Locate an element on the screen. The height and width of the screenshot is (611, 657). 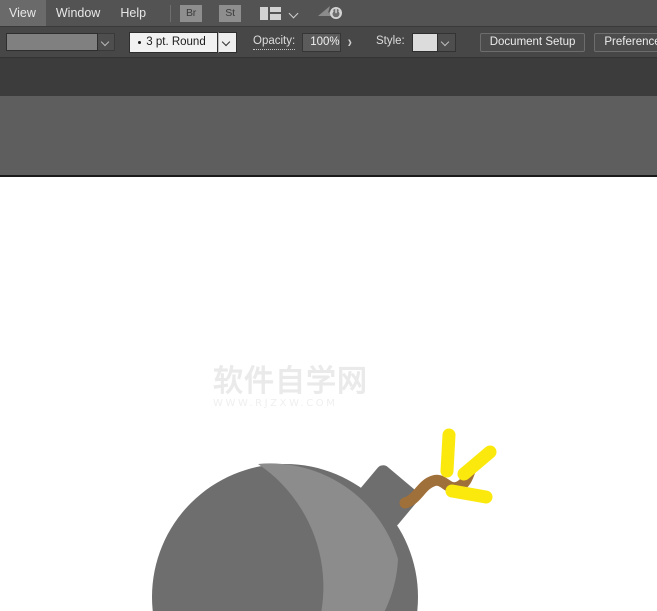
menu-item-window: Window is located at coordinates (78, 13).